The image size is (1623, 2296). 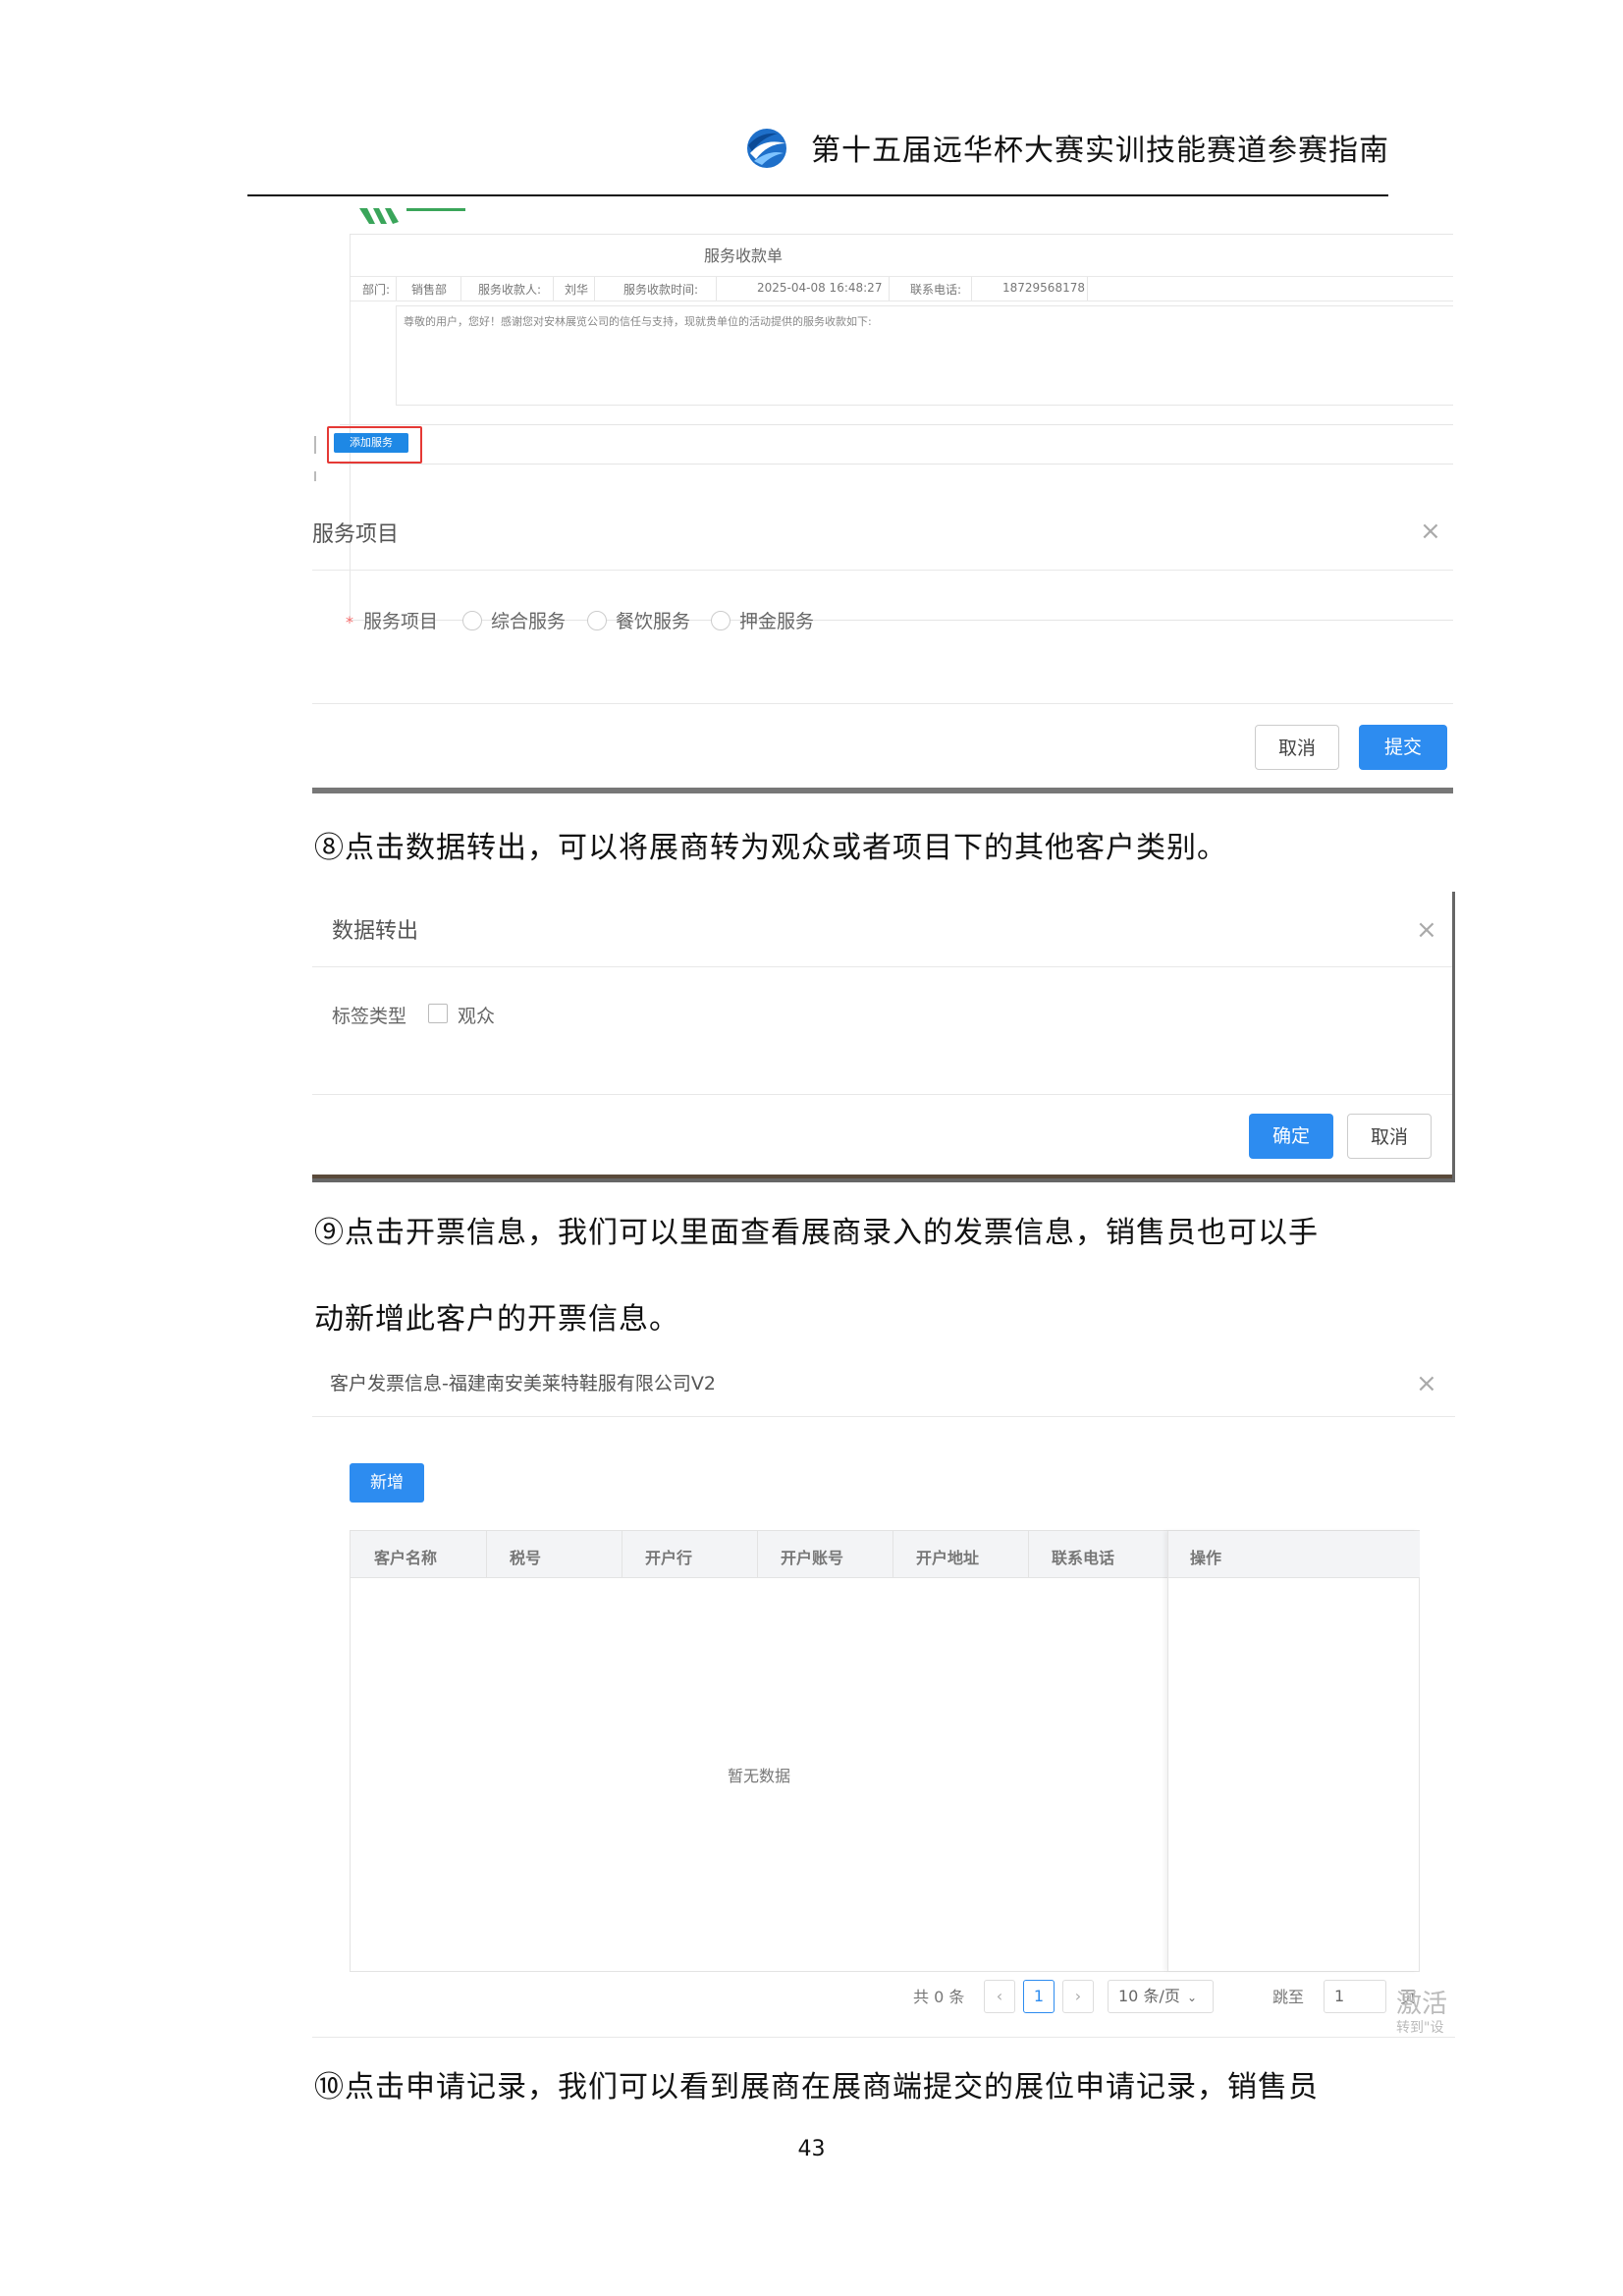 What do you see at coordinates (777, 621) in the screenshot?
I see `radio-label: 押金服务` at bounding box center [777, 621].